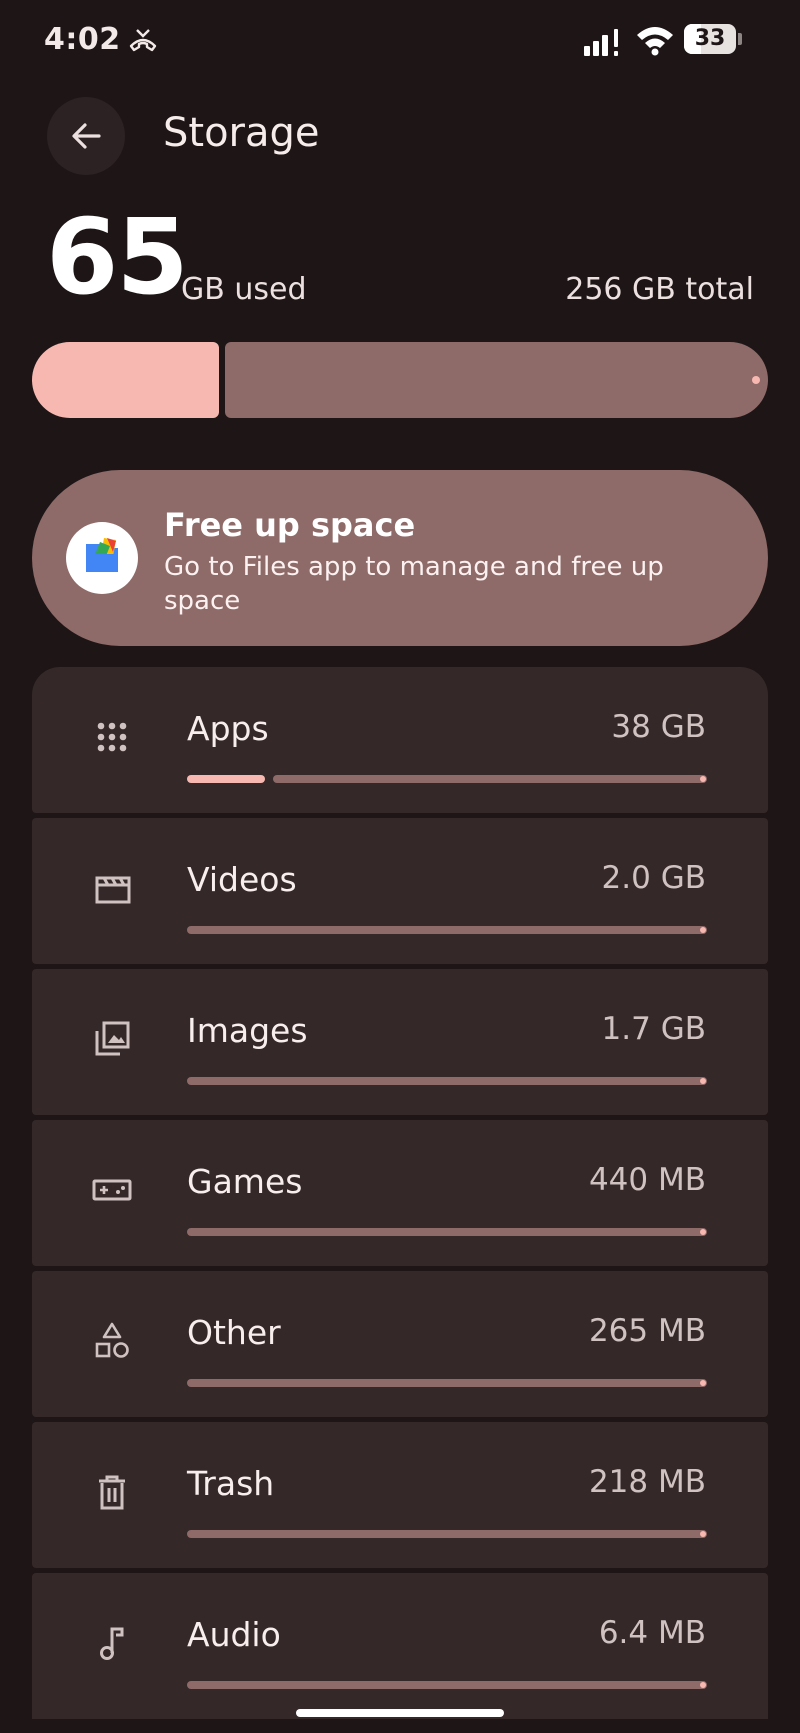 Image resolution: width=800 pixels, height=1733 pixels. What do you see at coordinates (82, 39) in the screenshot?
I see `status-time: 4:02` at bounding box center [82, 39].